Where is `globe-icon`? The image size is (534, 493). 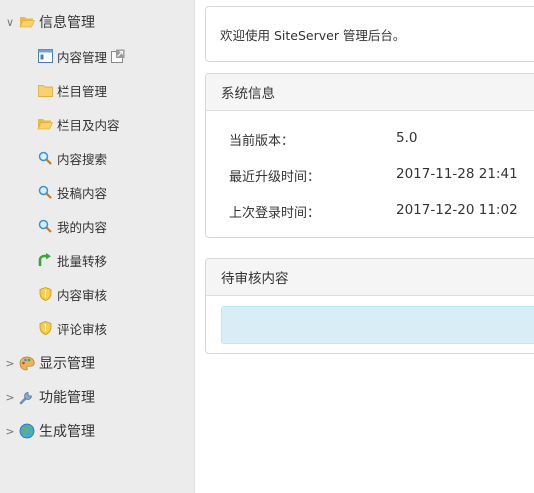
globe-icon is located at coordinates (27, 431).